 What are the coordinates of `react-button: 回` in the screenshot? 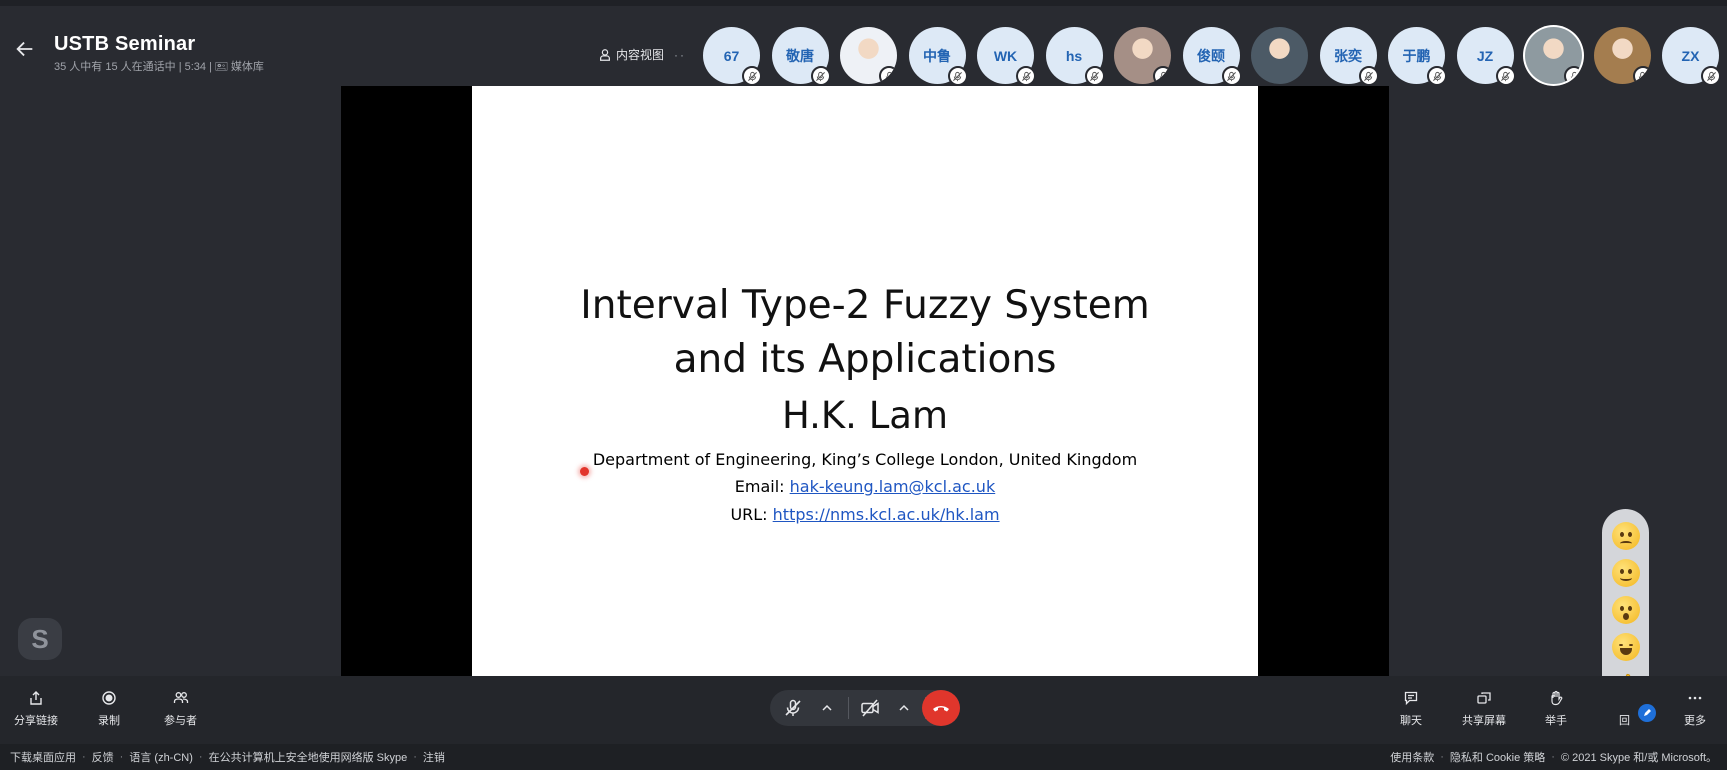 It's located at (1624, 720).